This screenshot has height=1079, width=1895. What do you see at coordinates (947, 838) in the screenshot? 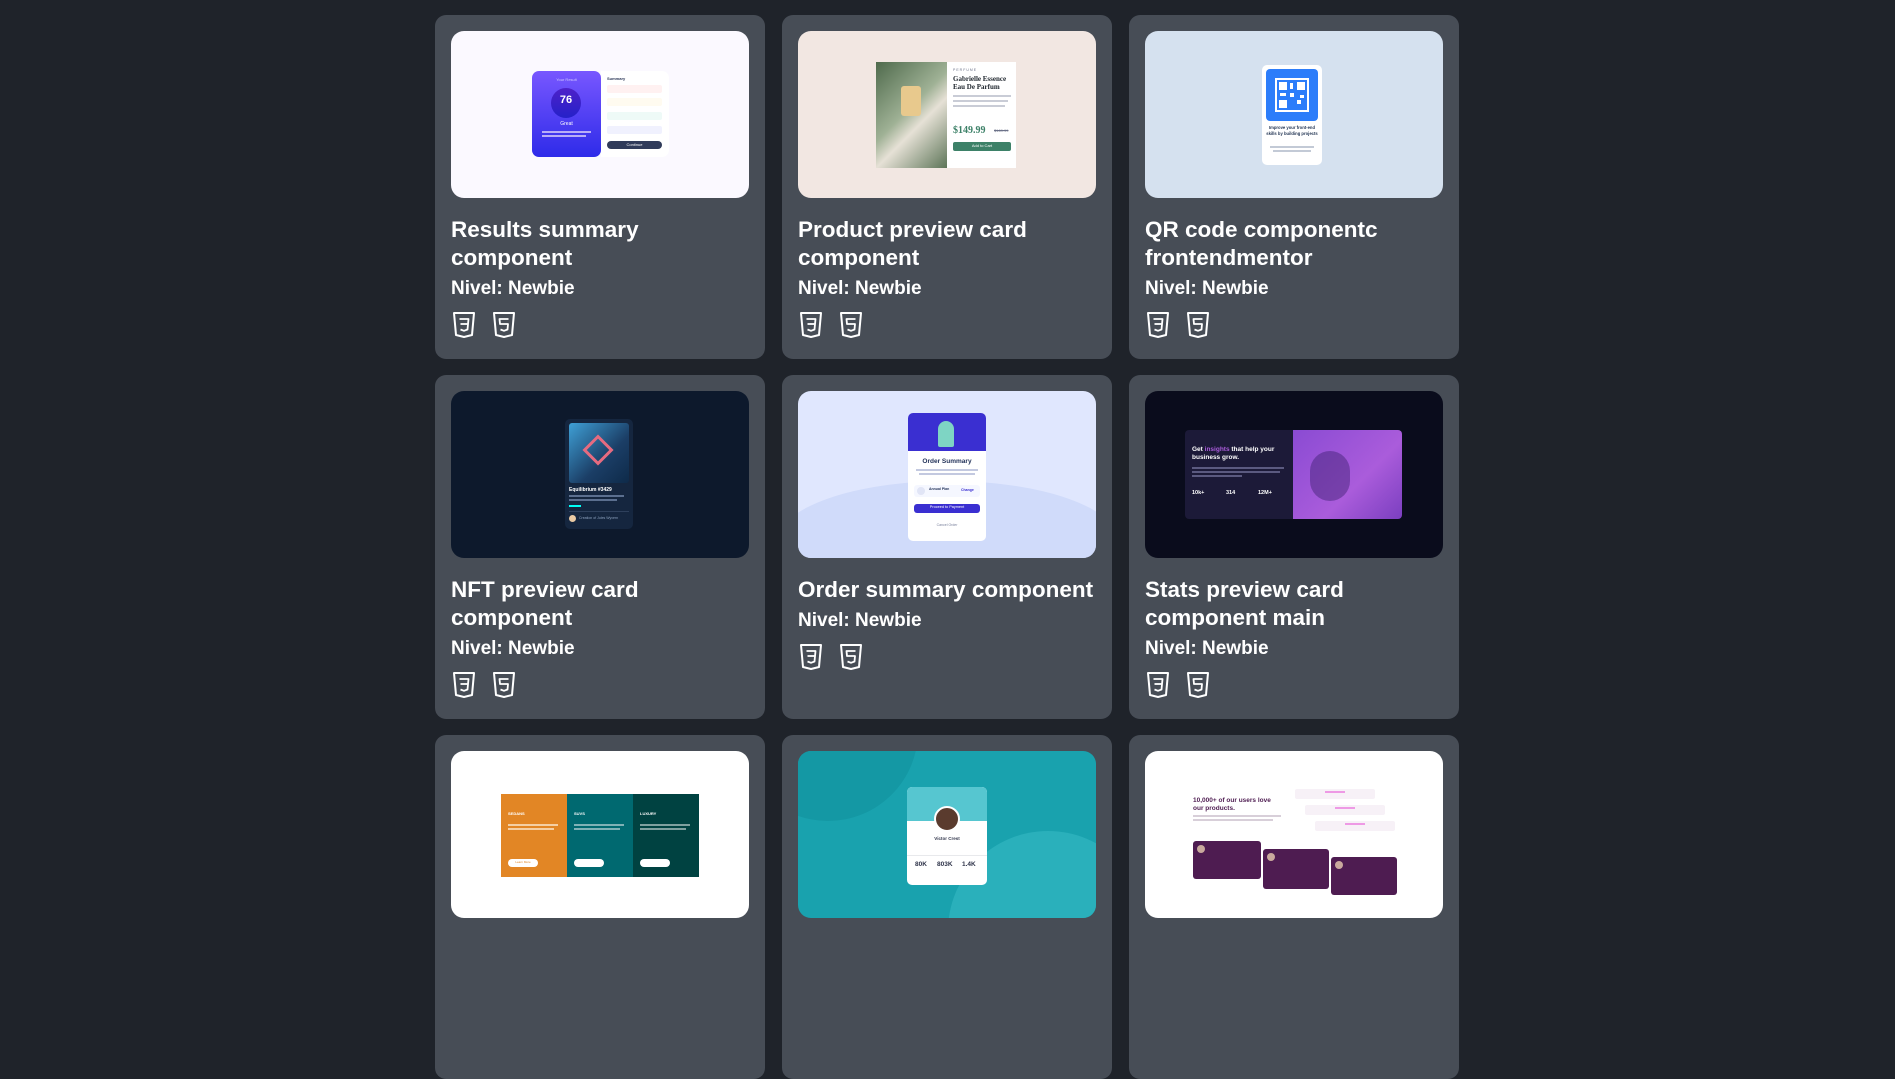
I see `thumb-text: Victor Crest` at bounding box center [947, 838].